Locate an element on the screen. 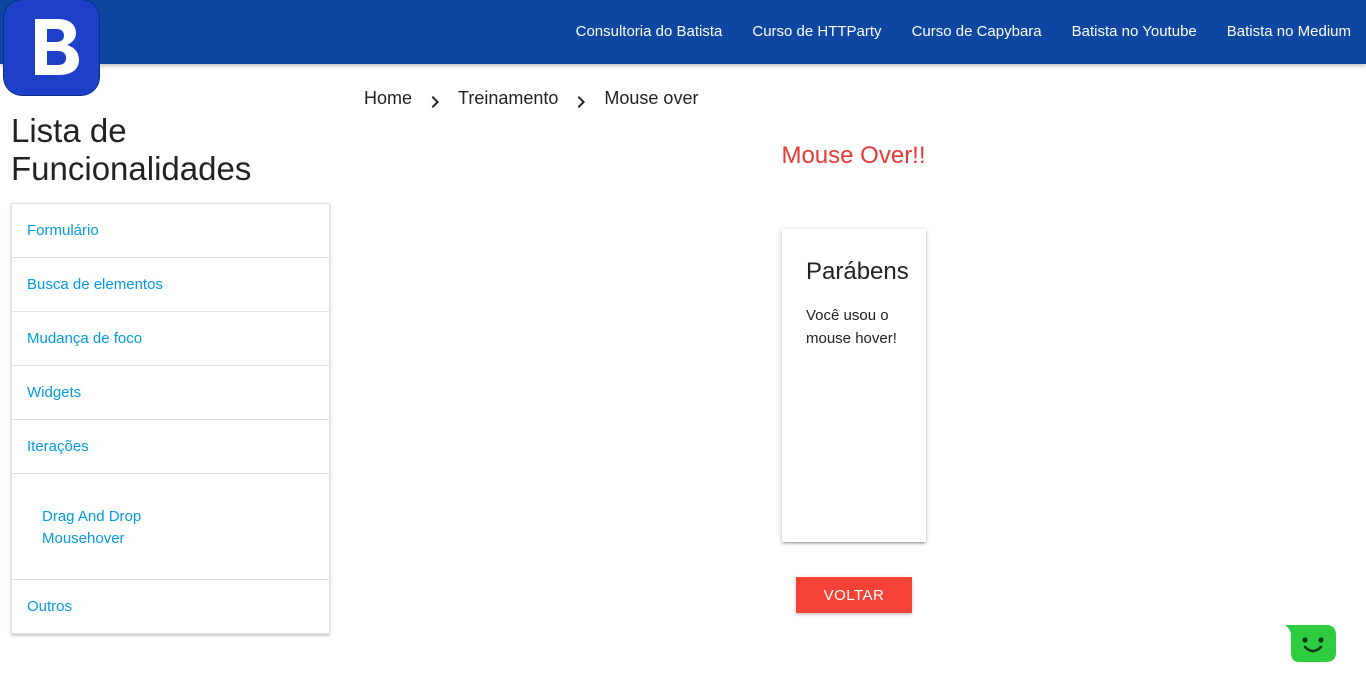 Image resolution: width=1366 pixels, height=694 pixels. brand-logo is located at coordinates (51, 47).